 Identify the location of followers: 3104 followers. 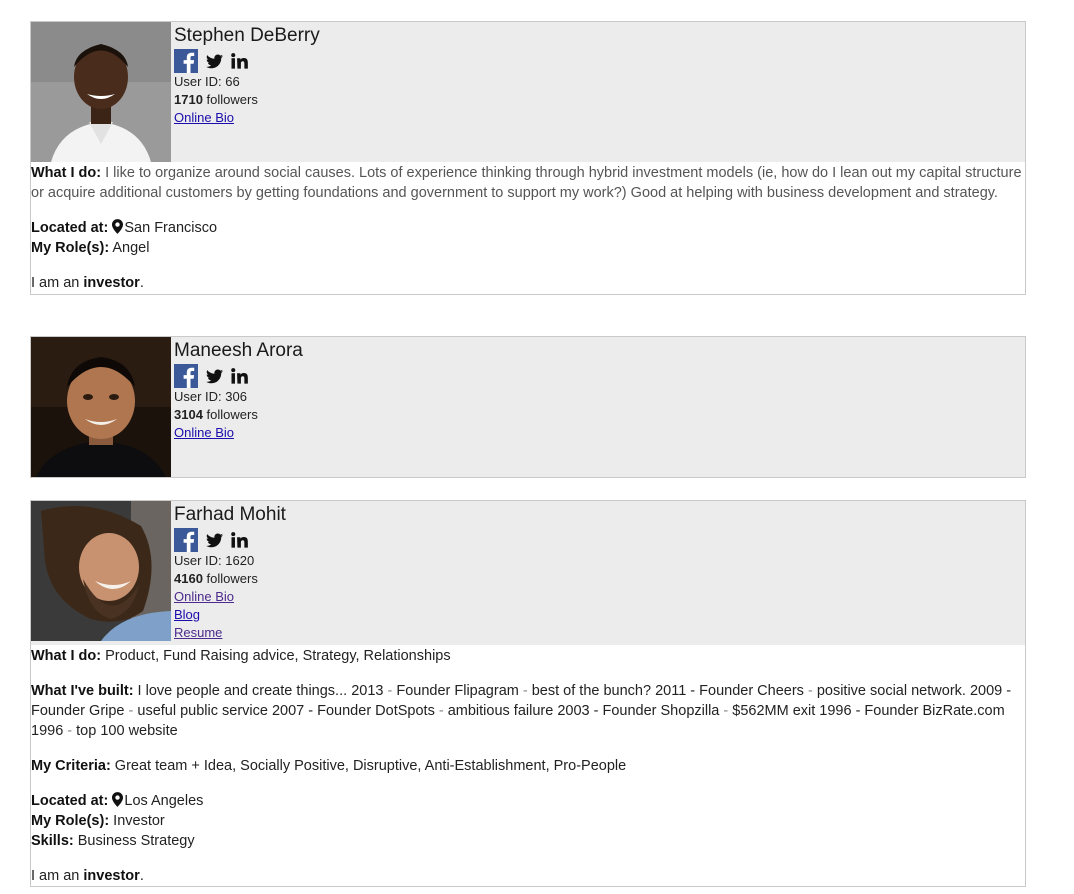
(238, 415).